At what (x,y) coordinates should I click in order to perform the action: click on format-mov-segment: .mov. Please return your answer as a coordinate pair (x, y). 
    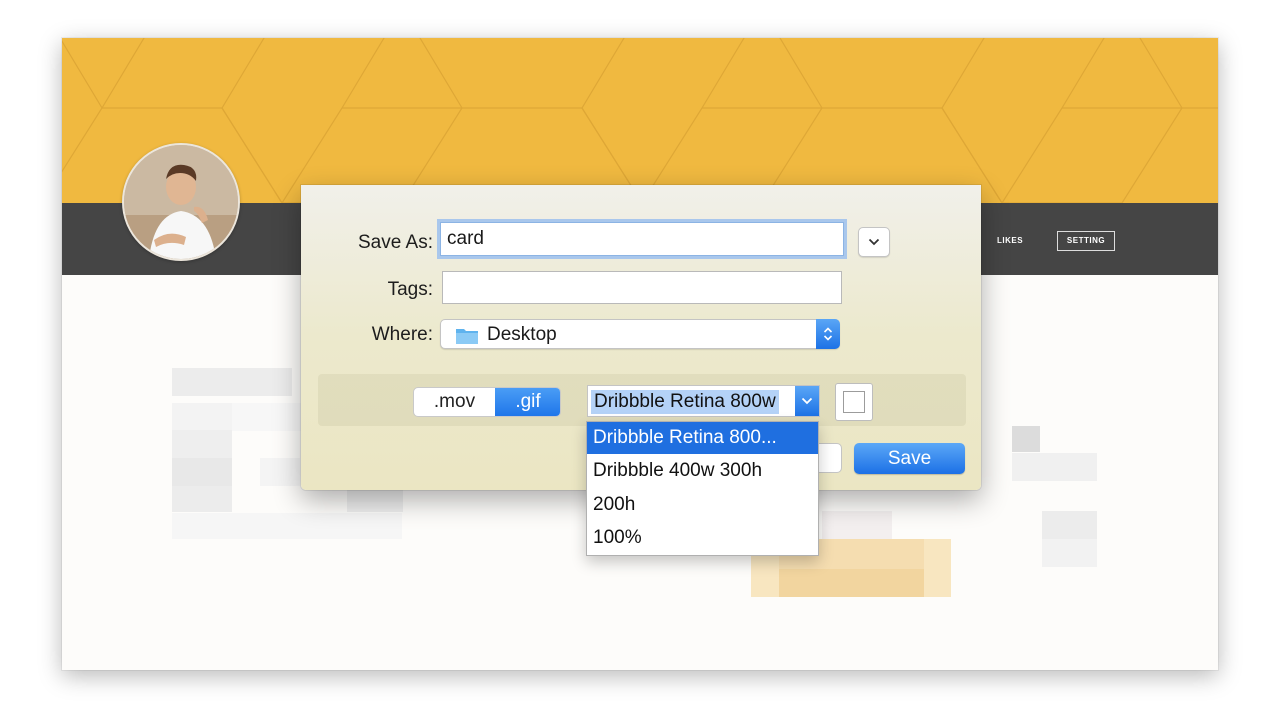
    Looking at the image, I should click on (454, 402).